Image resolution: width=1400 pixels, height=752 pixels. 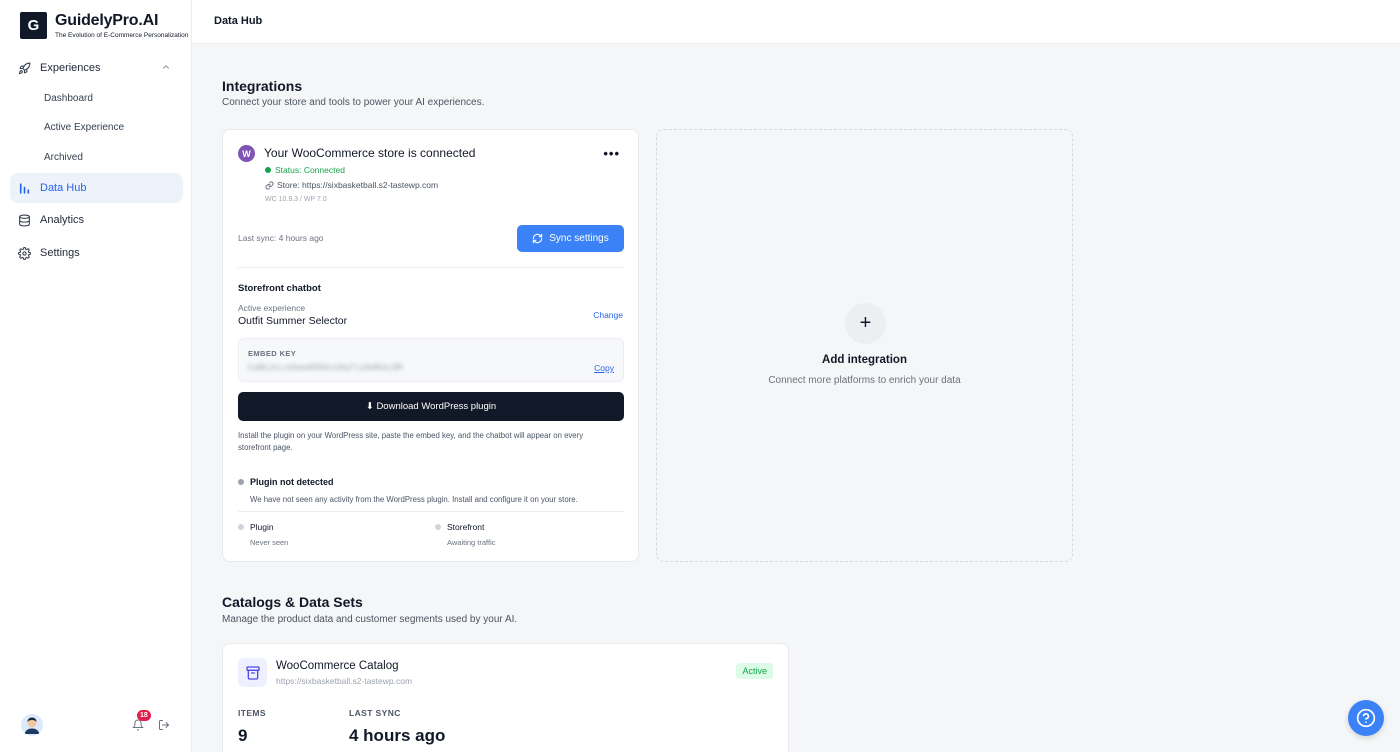 I want to click on avatar, so click(x=32, y=725).